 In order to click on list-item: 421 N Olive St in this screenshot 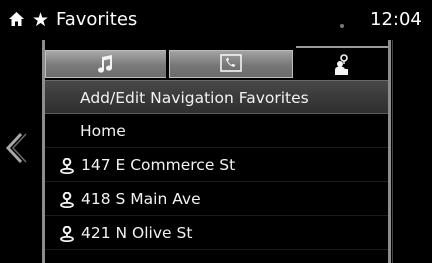, I will do `click(216, 233)`.